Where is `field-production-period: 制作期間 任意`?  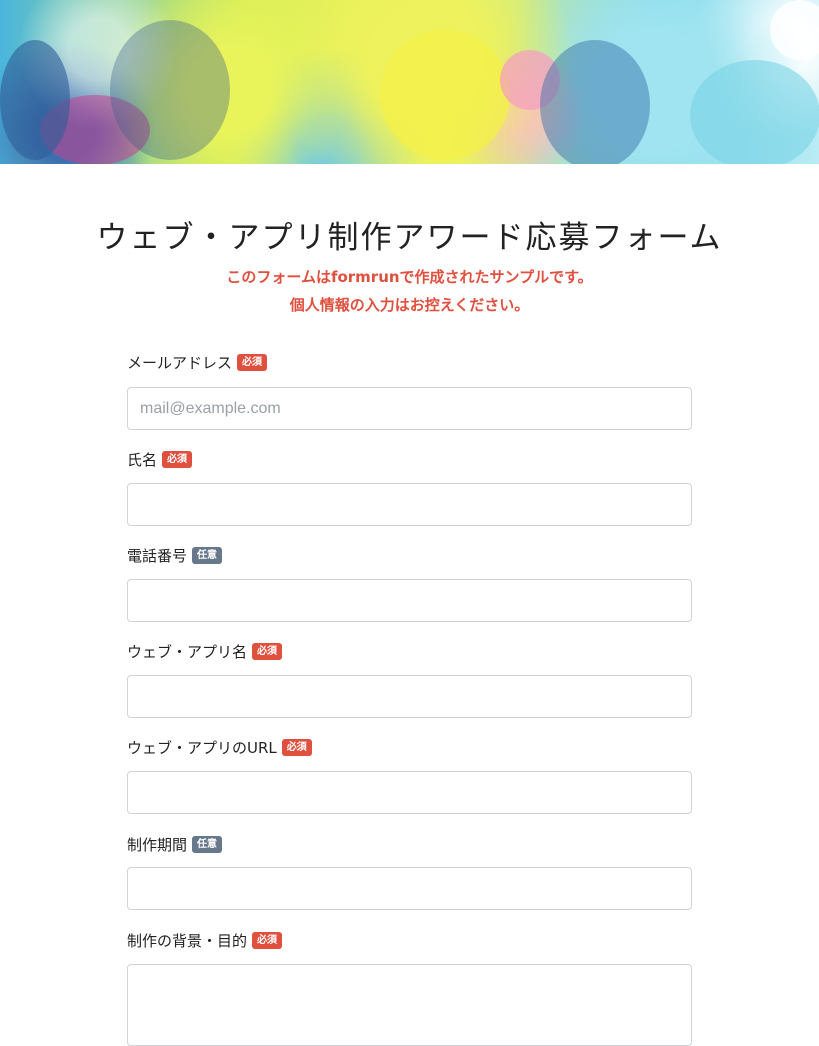 field-production-period: 制作期間 任意 is located at coordinates (409, 872).